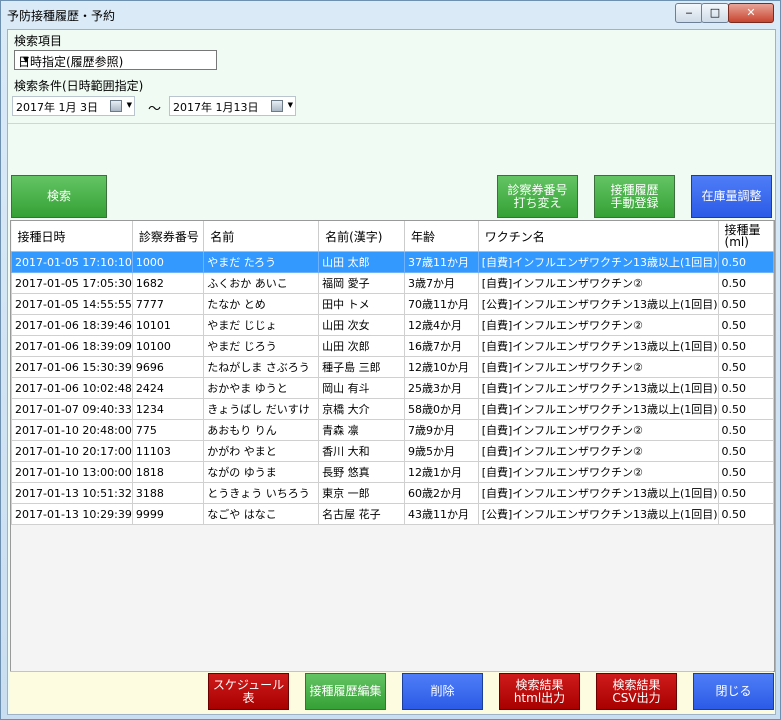 This screenshot has width=781, height=720. I want to click on table-cell: 2017-01-05 14:55:55, so click(72, 304).